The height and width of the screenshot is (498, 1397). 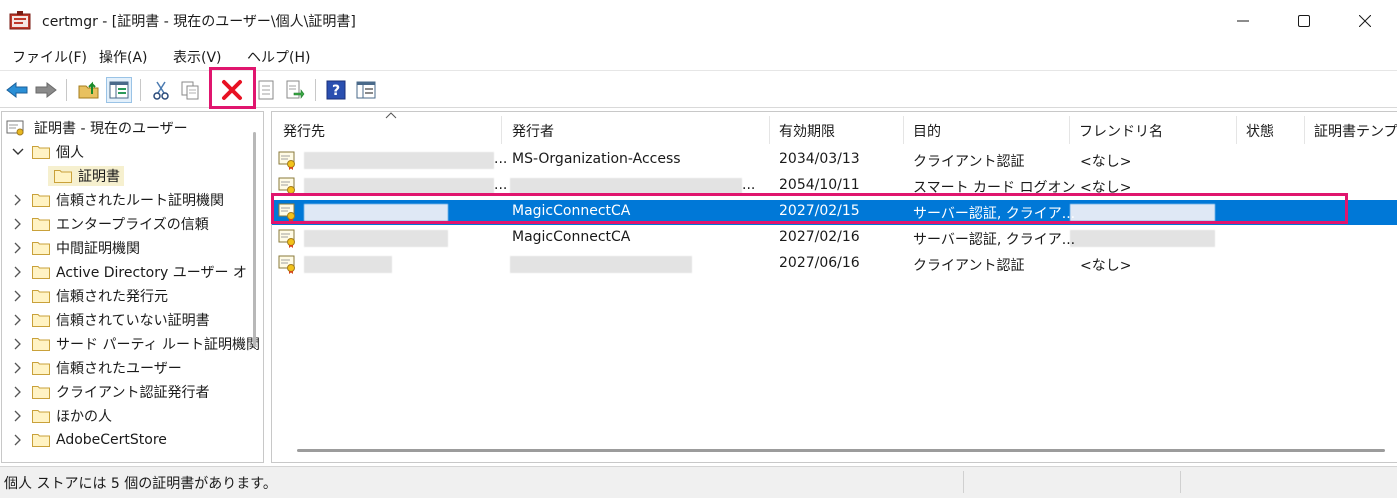 I want to click on show-hide-tree-button, so click(x=119, y=90).